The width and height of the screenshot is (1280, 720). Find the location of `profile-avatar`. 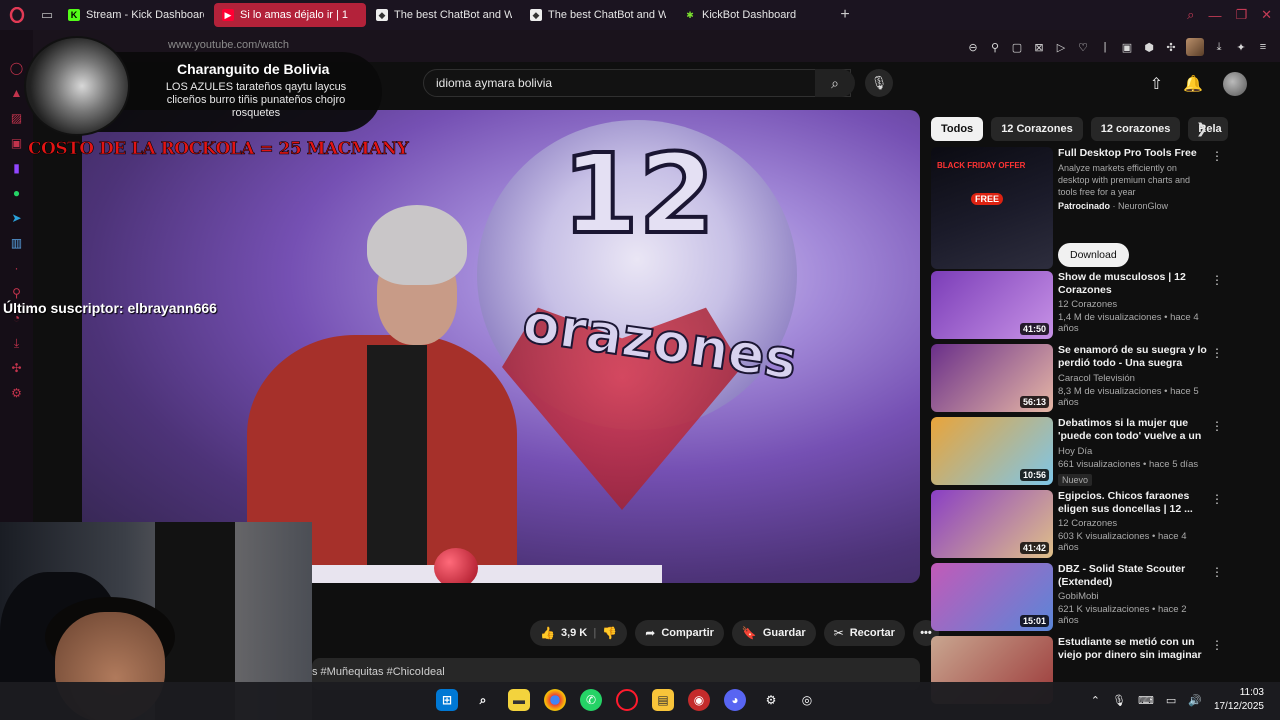

profile-avatar is located at coordinates (1195, 47).